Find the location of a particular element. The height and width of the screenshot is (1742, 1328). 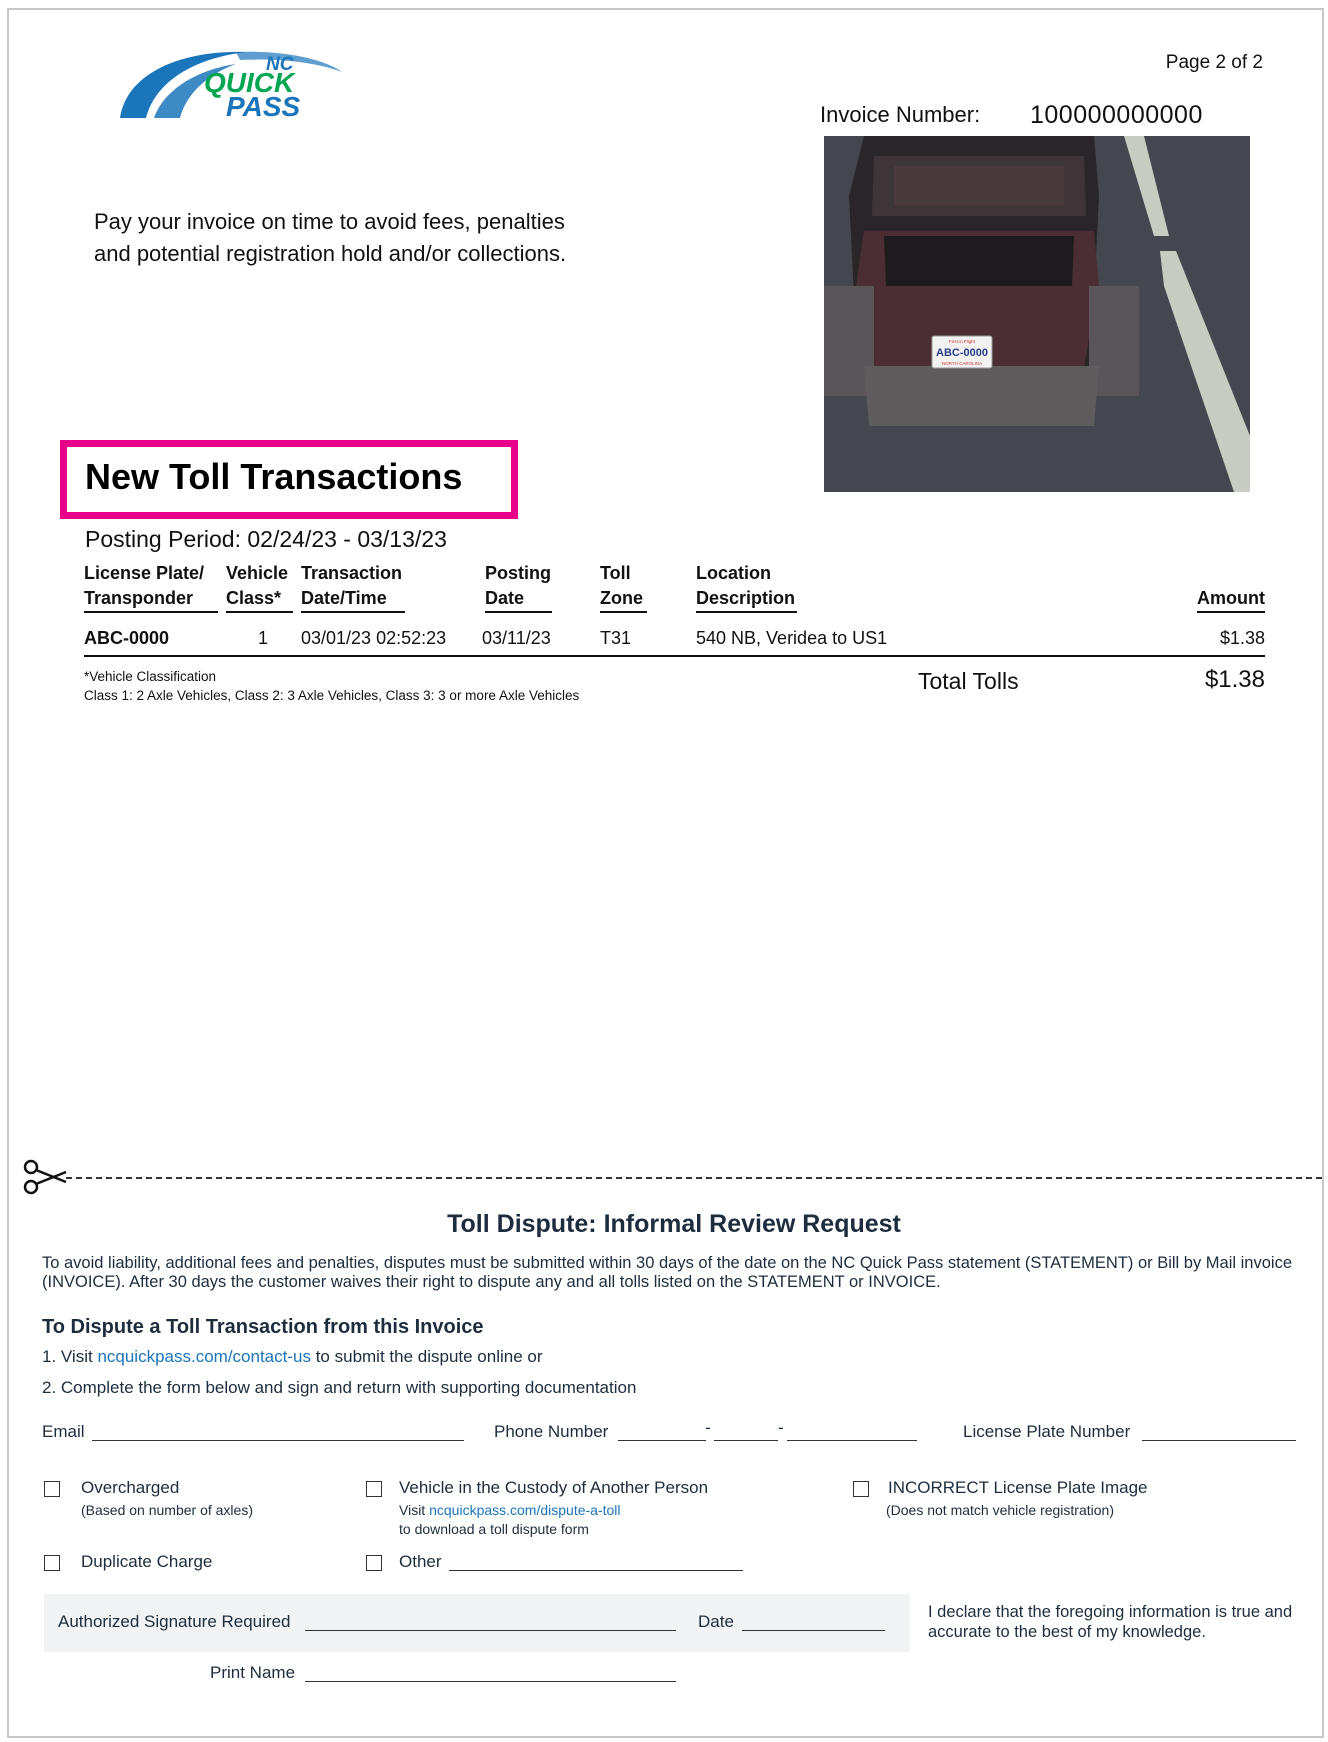

plate-state-top: First in Flight is located at coordinates (962, 341).